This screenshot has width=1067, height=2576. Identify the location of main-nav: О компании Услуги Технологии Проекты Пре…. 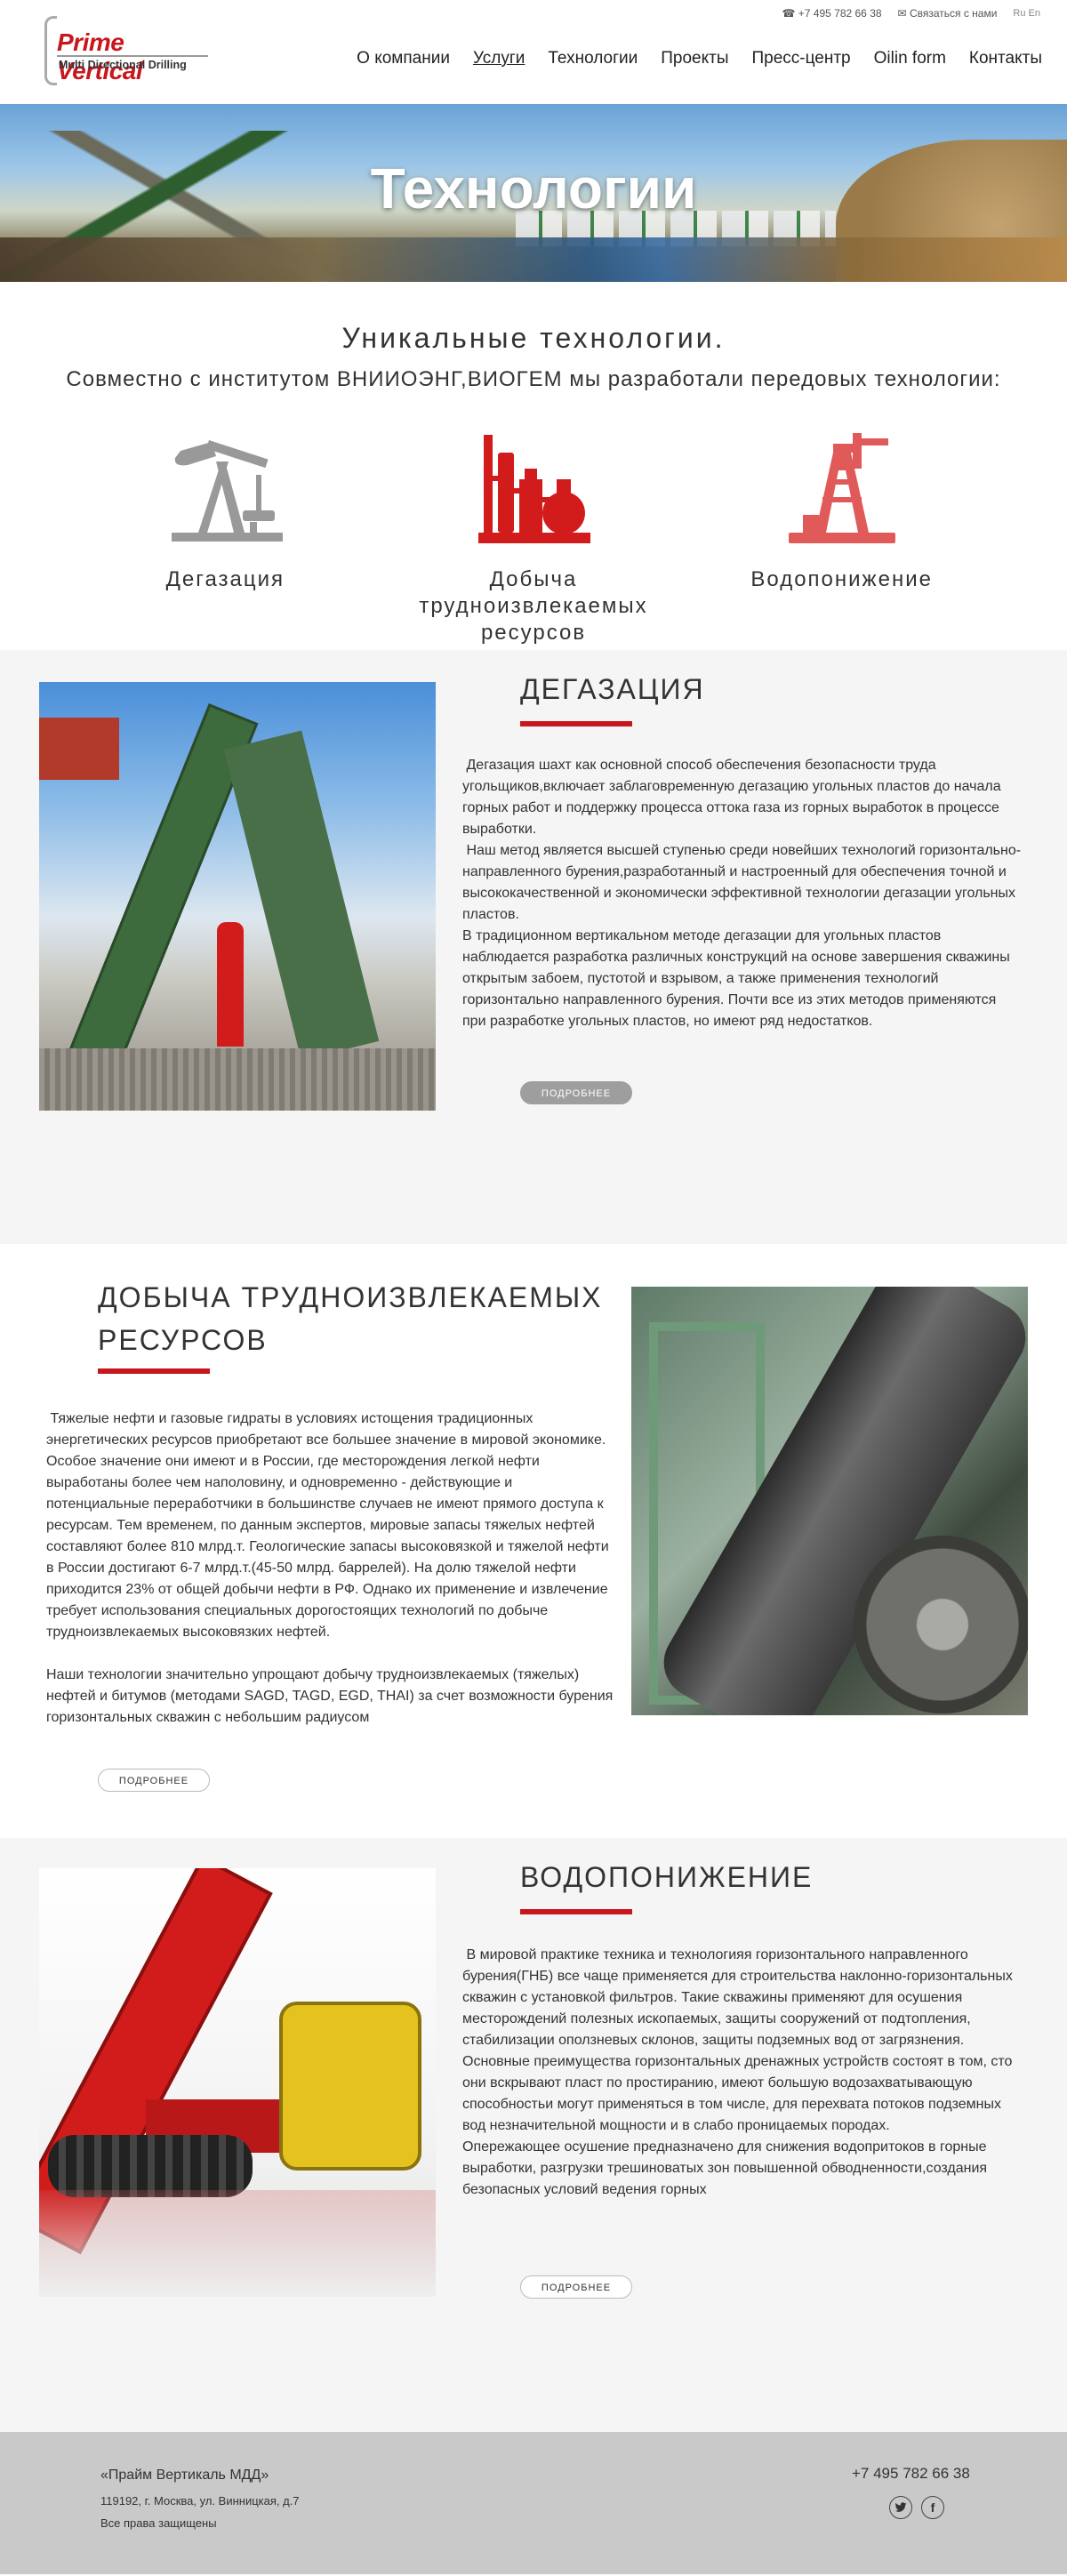
(700, 58).